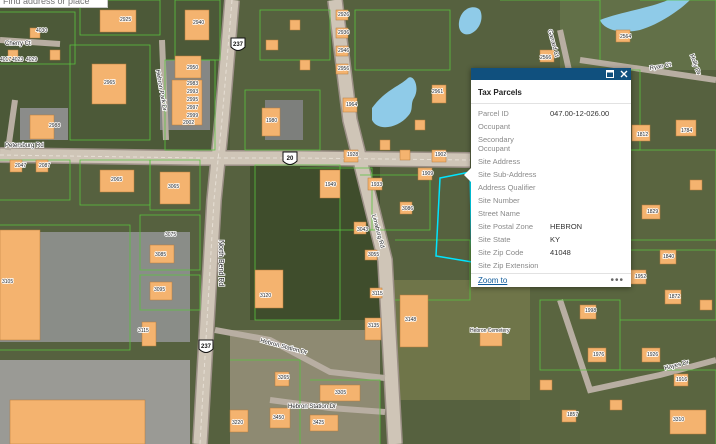  What do you see at coordinates (496, 144) in the screenshot?
I see `attribute-key: Secondary Occupant` at bounding box center [496, 144].